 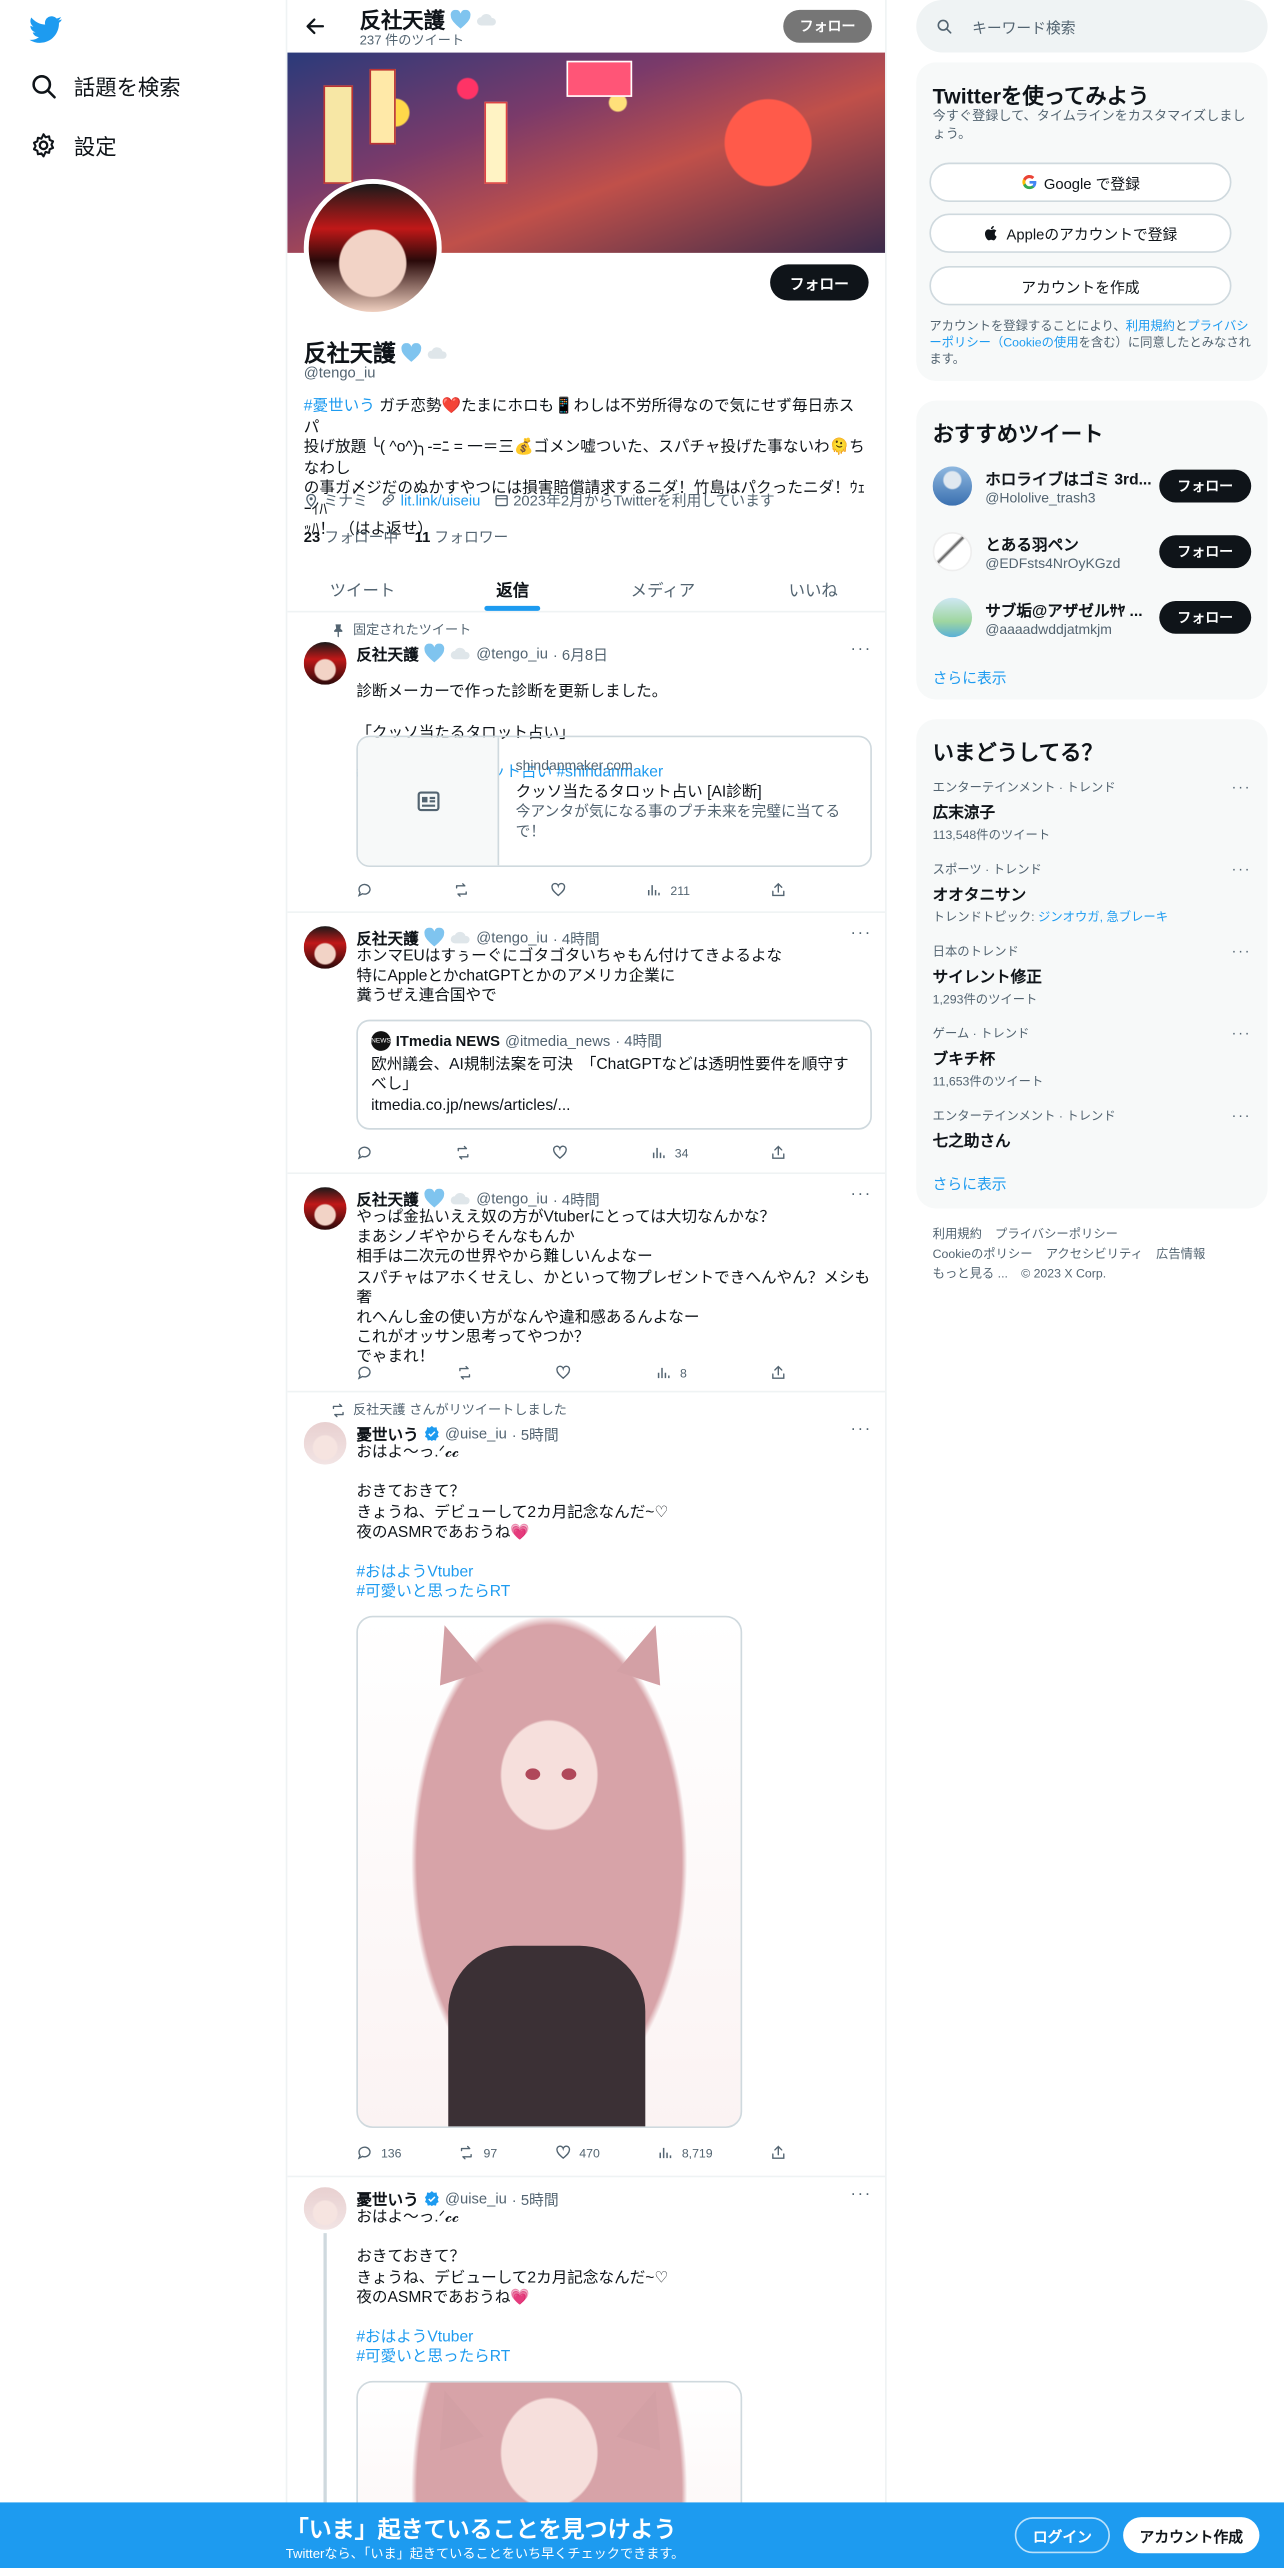 I want to click on footer-ads-link: 広告情報, so click(x=1180, y=1253).